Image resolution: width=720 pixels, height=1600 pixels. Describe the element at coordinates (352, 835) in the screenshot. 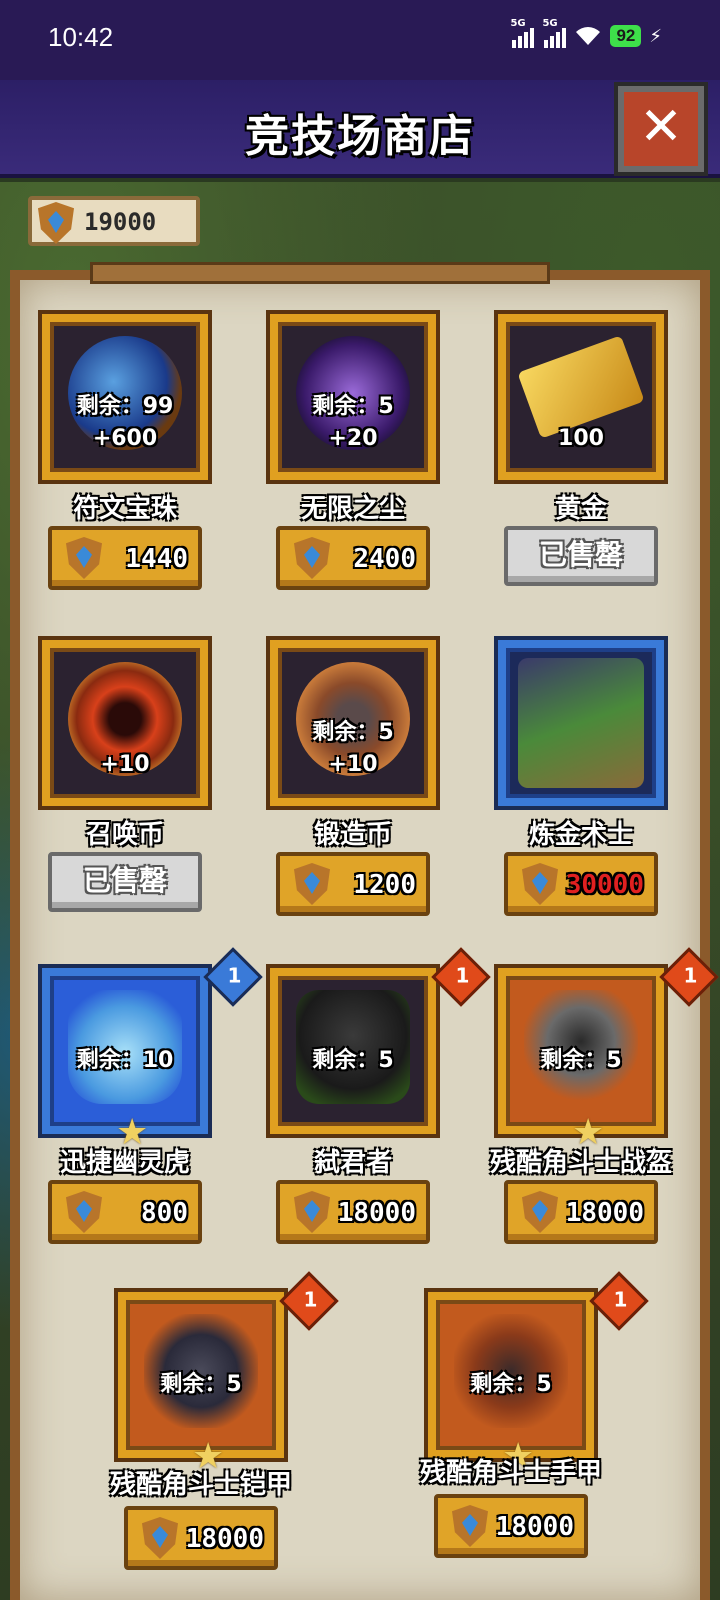

I see `item-name: 锻造币` at that location.